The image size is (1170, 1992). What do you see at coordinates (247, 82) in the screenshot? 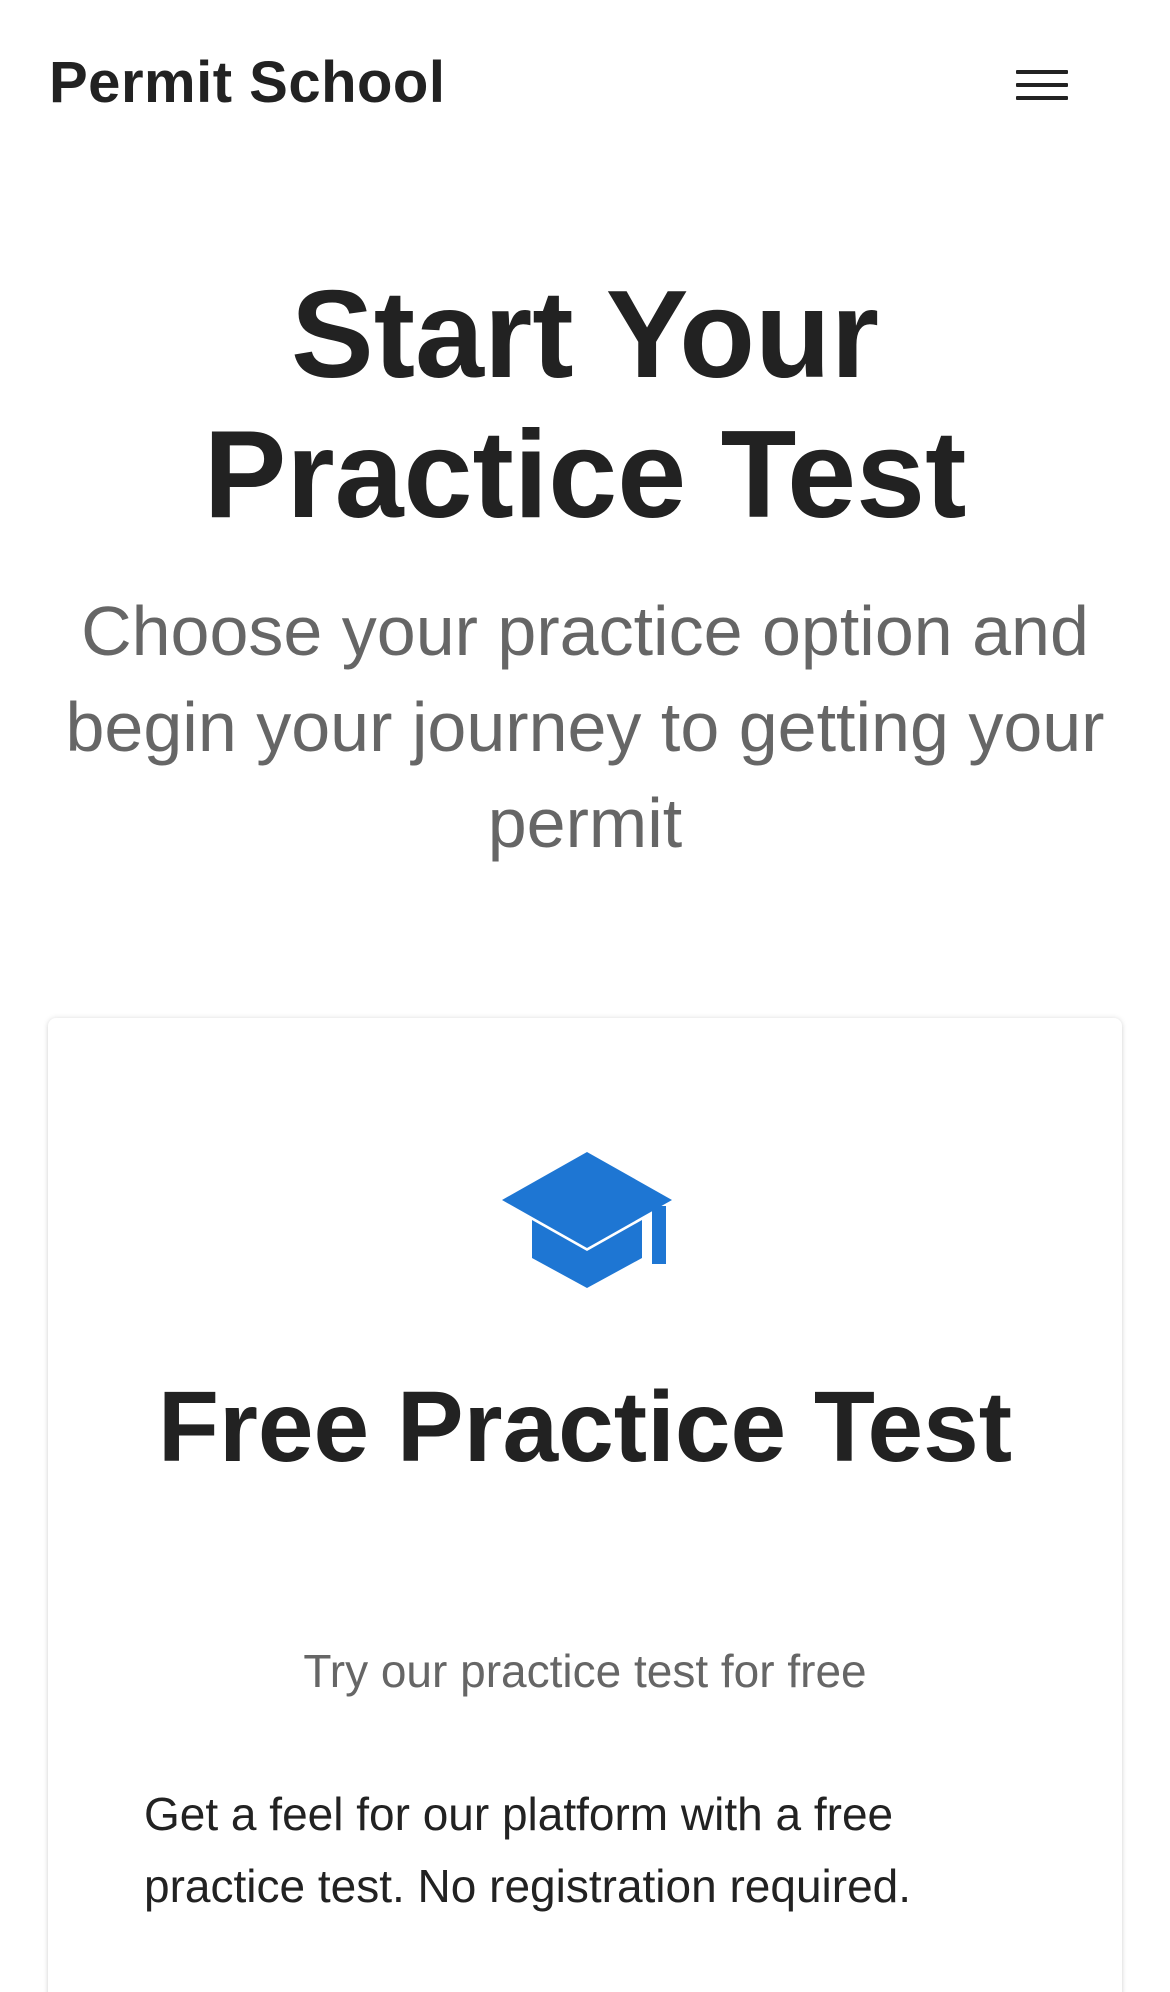
I see `brand-logo-text: Permit School` at bounding box center [247, 82].